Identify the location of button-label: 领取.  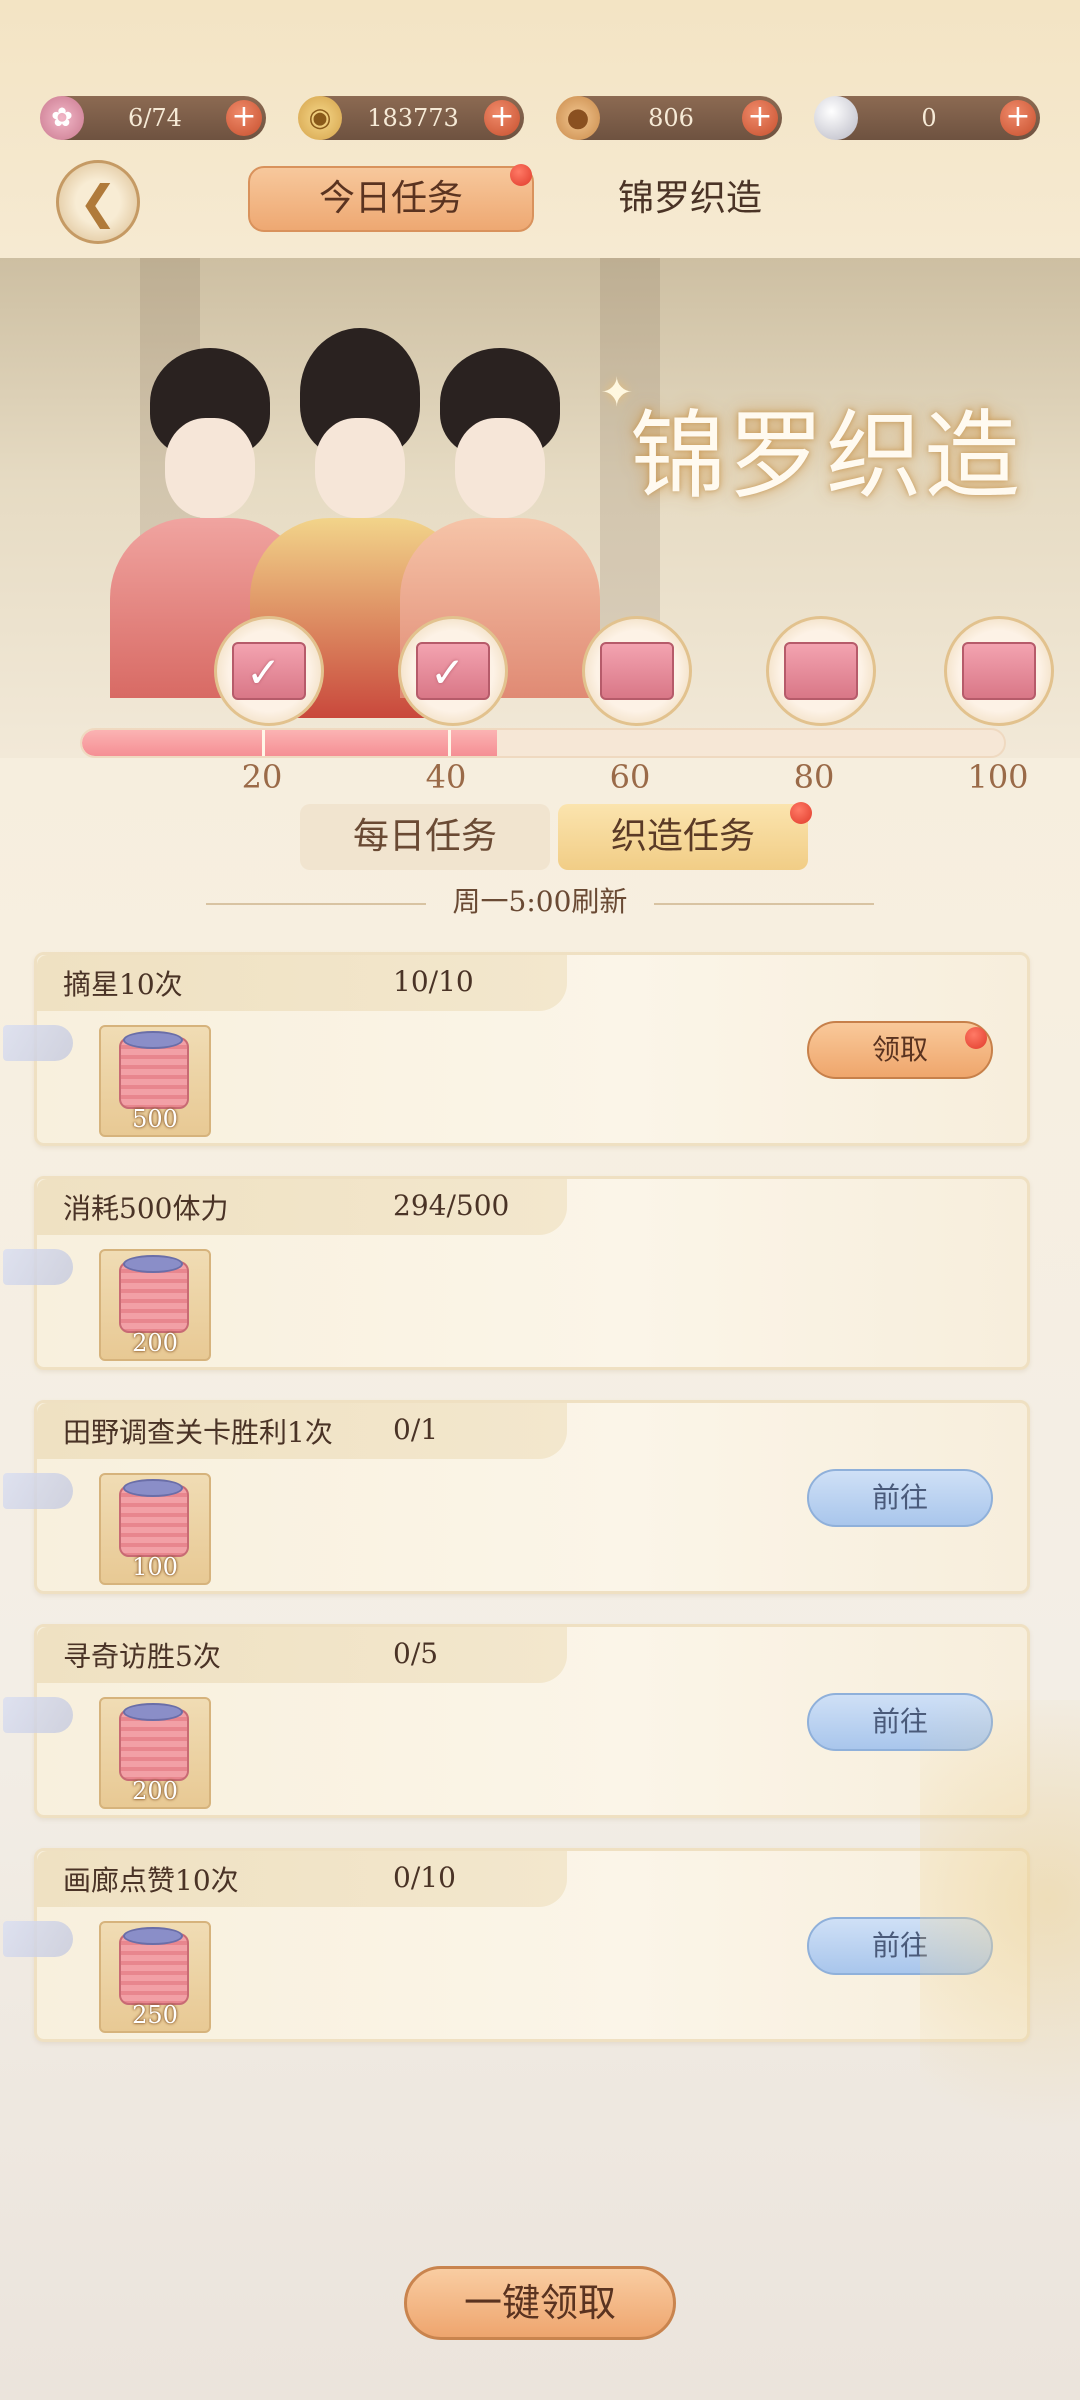
(899, 1049).